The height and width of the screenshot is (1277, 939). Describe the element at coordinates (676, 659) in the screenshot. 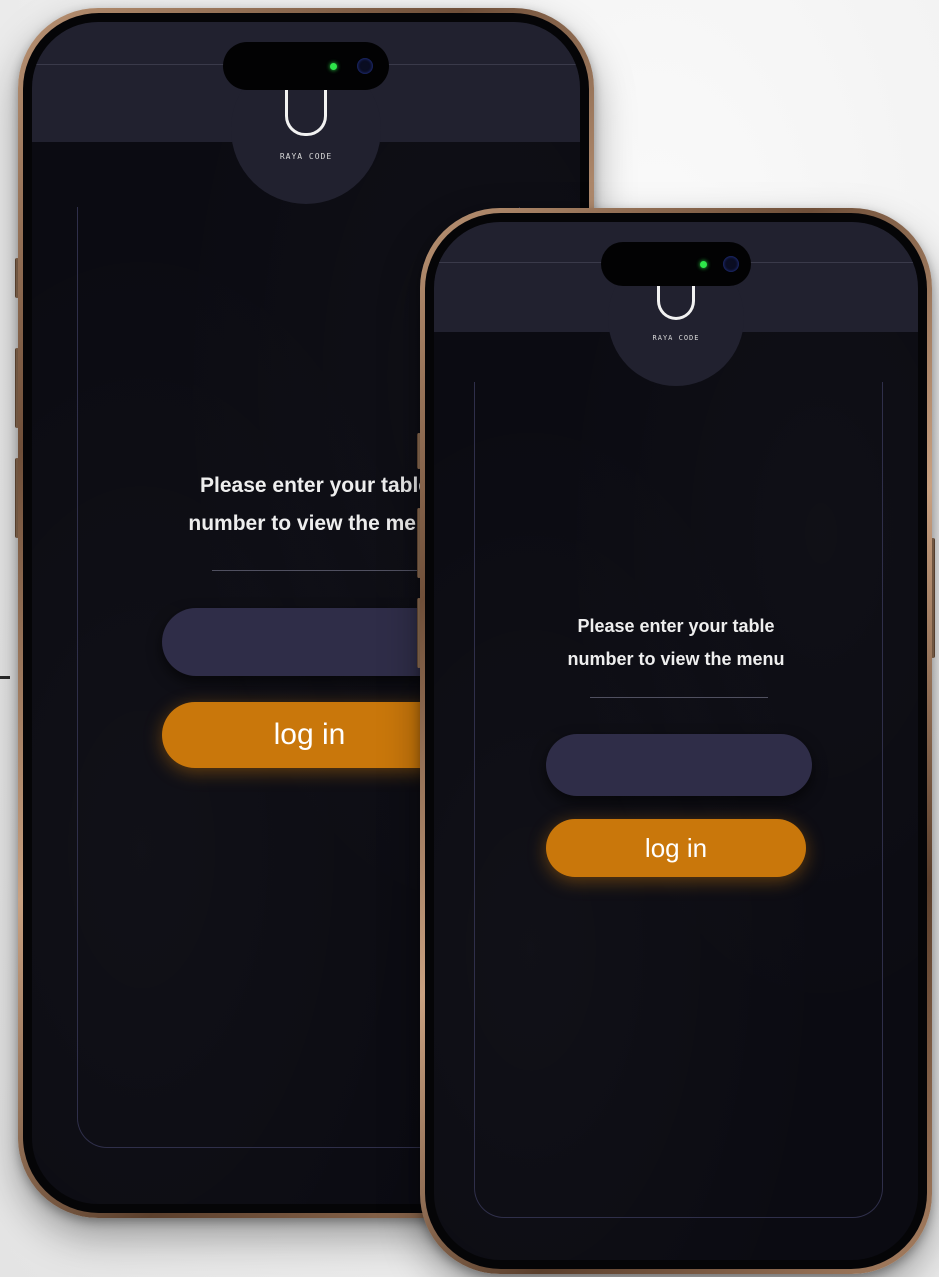

I see `prompt-line-2: number to view the menu` at that location.